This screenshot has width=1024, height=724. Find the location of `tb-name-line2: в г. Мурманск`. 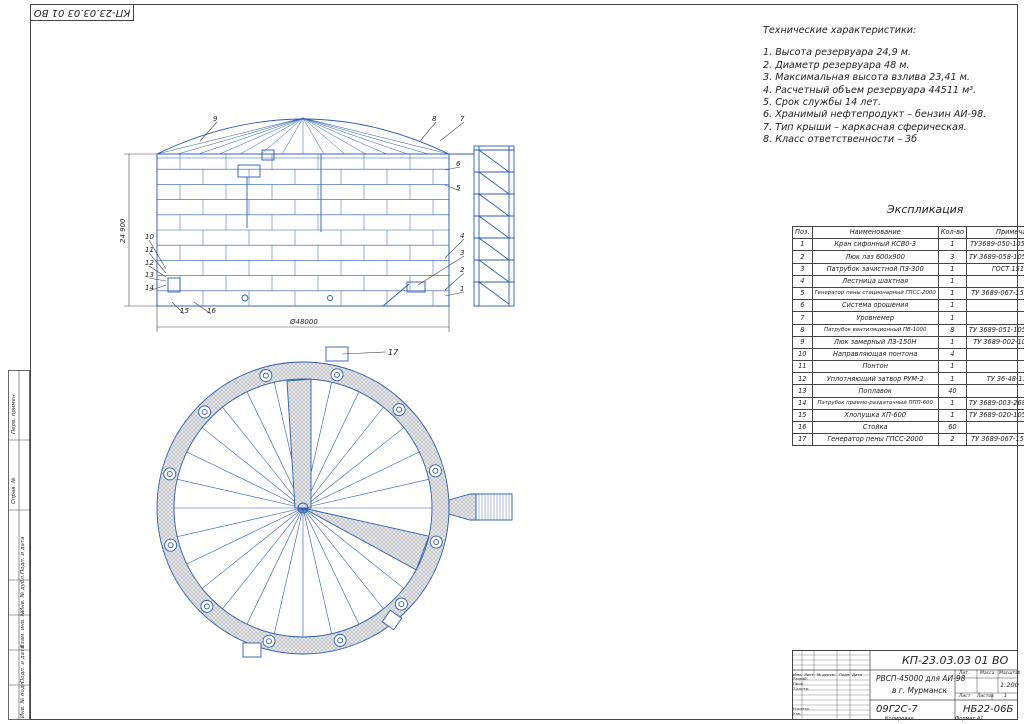

tb-name-line2: в г. Мурманск is located at coordinates (919, 690).